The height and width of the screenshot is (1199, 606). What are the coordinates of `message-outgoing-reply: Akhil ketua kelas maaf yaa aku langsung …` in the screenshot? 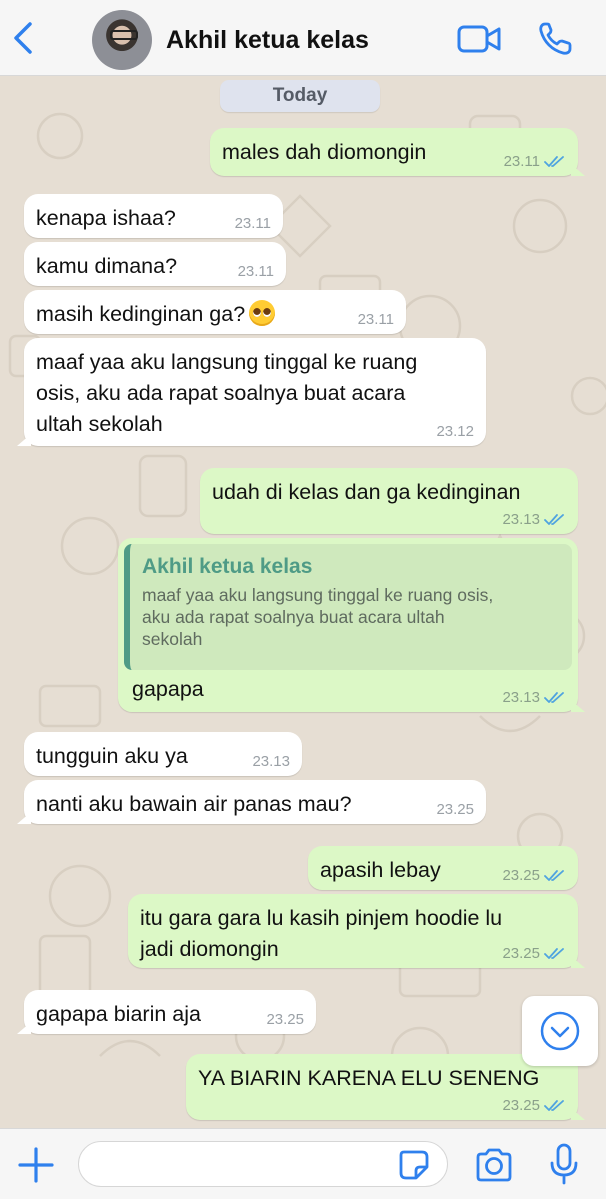 It's located at (351, 625).